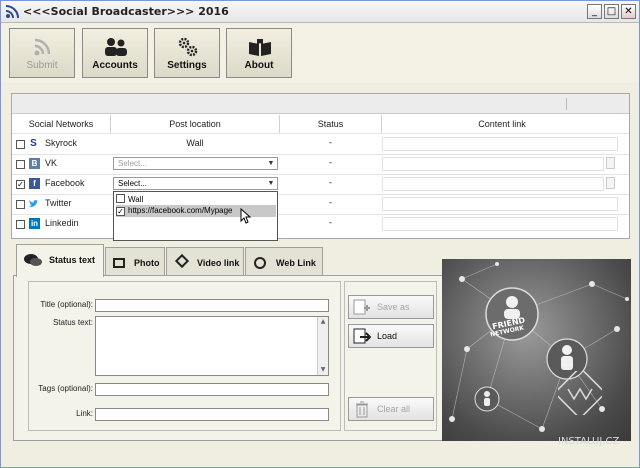 This screenshot has width=640, height=468. I want to click on vk-icon: B, so click(34, 163).